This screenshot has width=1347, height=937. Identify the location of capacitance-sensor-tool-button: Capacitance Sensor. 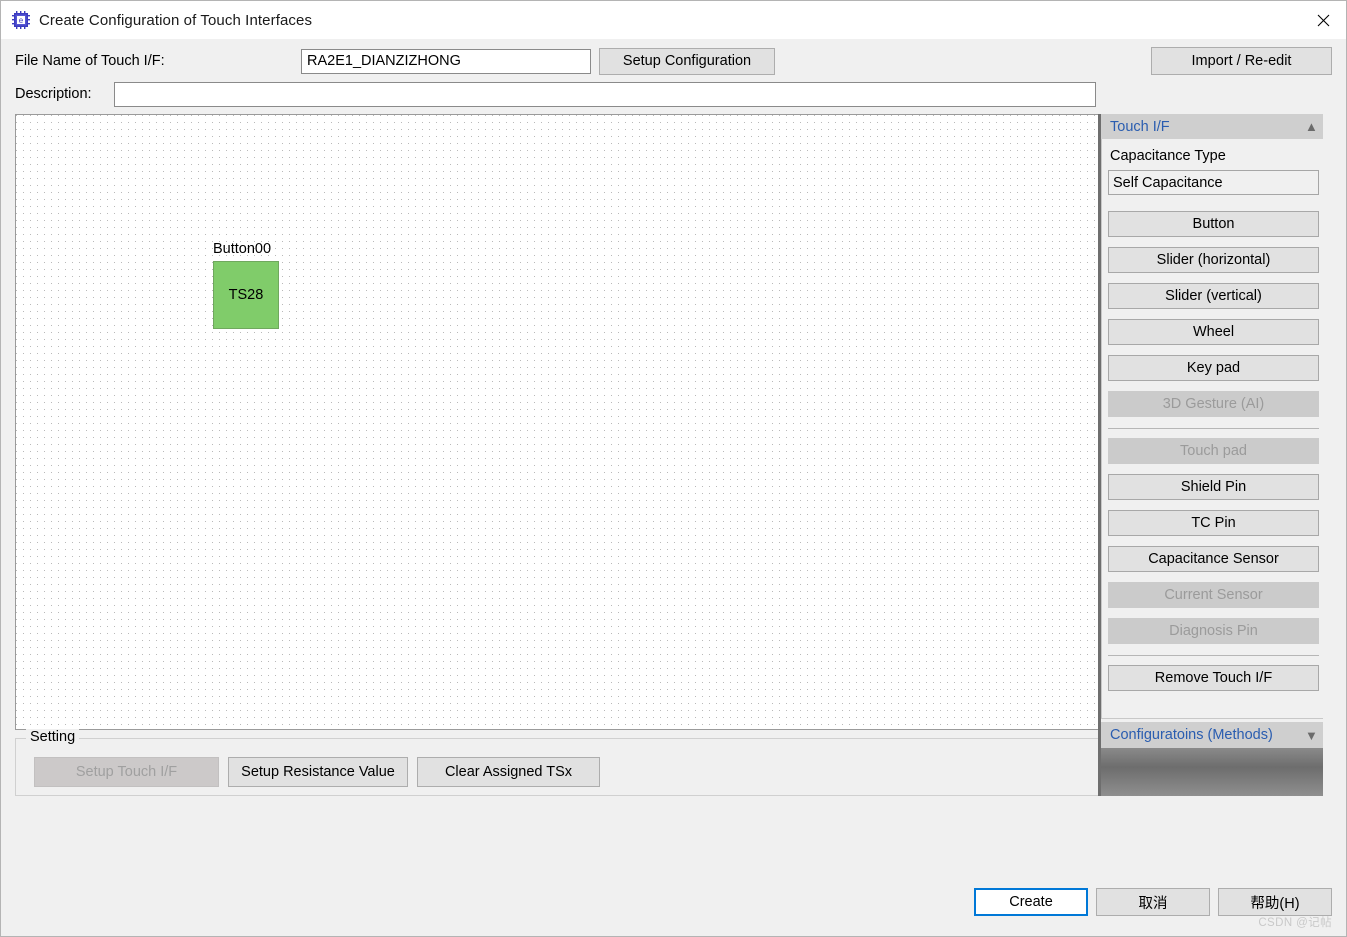
(1213, 559).